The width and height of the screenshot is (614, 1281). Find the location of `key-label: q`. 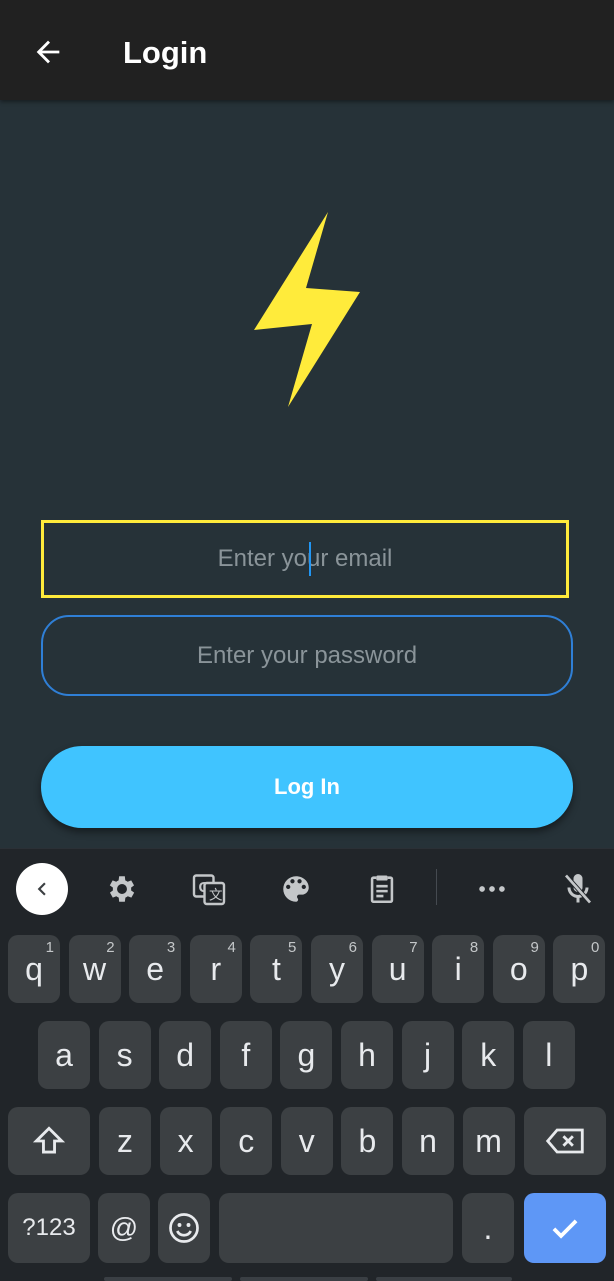

key-label: q is located at coordinates (34, 968).